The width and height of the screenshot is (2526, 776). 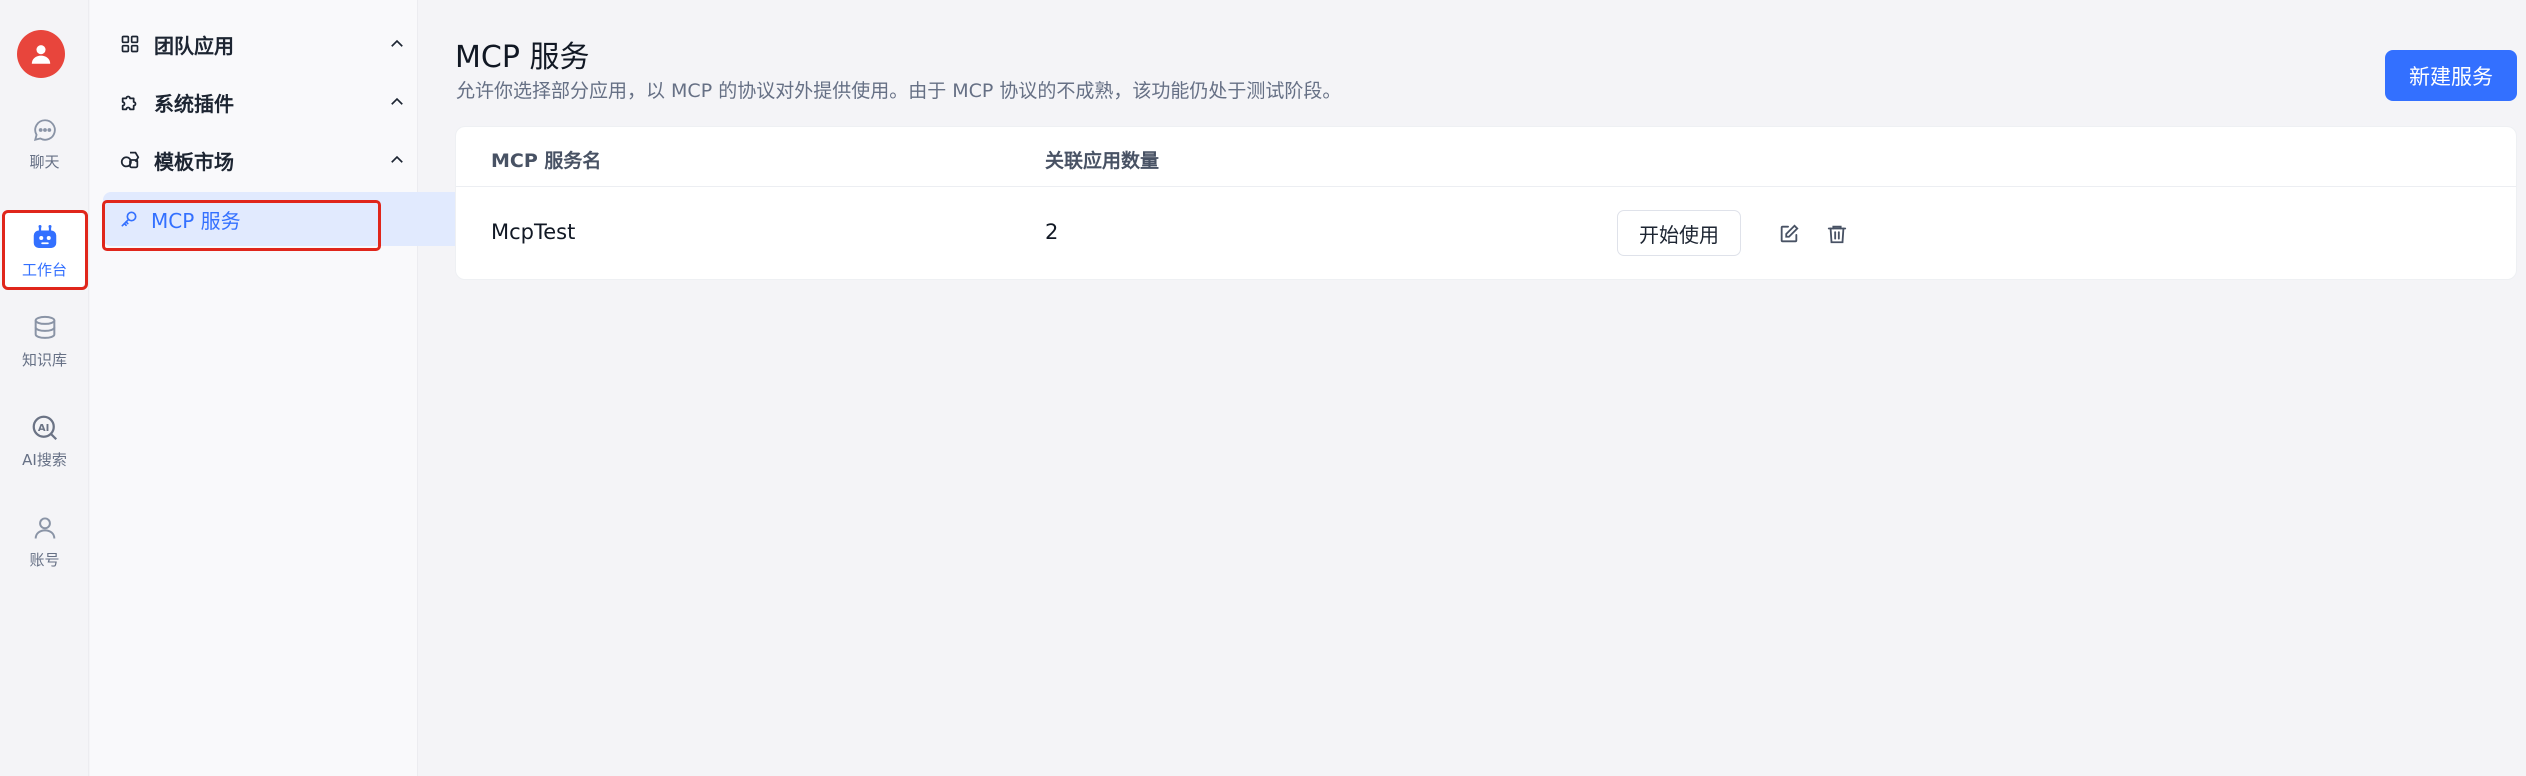 I want to click on rail-item-ai-search: AI AI搜索, so click(x=44, y=440).